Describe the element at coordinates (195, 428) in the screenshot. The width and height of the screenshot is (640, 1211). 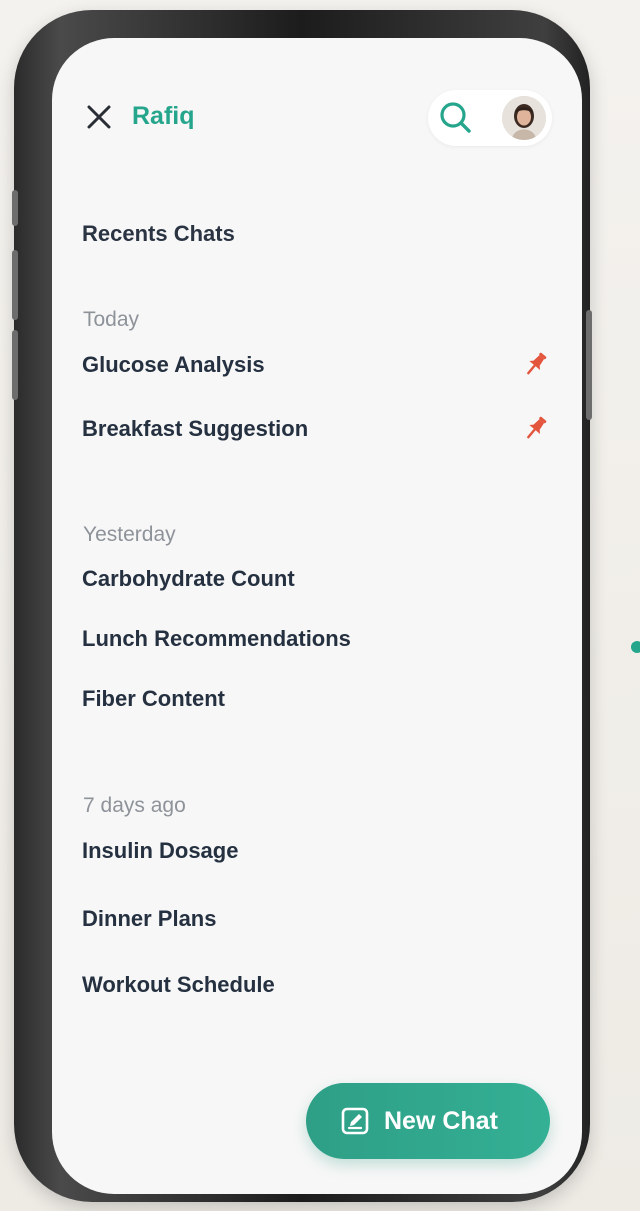
I see `chat-item-label: Breakfast Suggestion` at that location.